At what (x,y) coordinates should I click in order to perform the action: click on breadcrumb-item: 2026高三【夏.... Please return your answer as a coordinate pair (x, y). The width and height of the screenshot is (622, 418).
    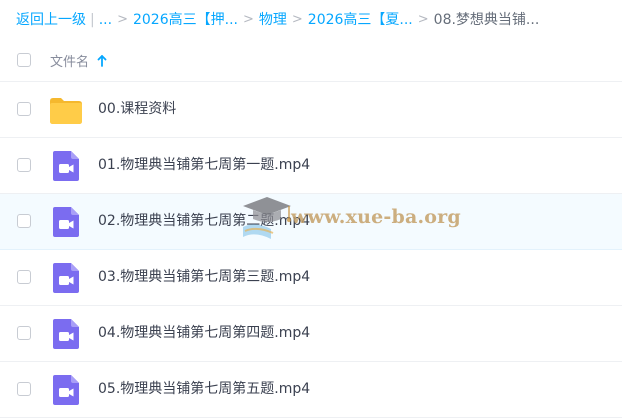
    Looking at the image, I should click on (360, 20).